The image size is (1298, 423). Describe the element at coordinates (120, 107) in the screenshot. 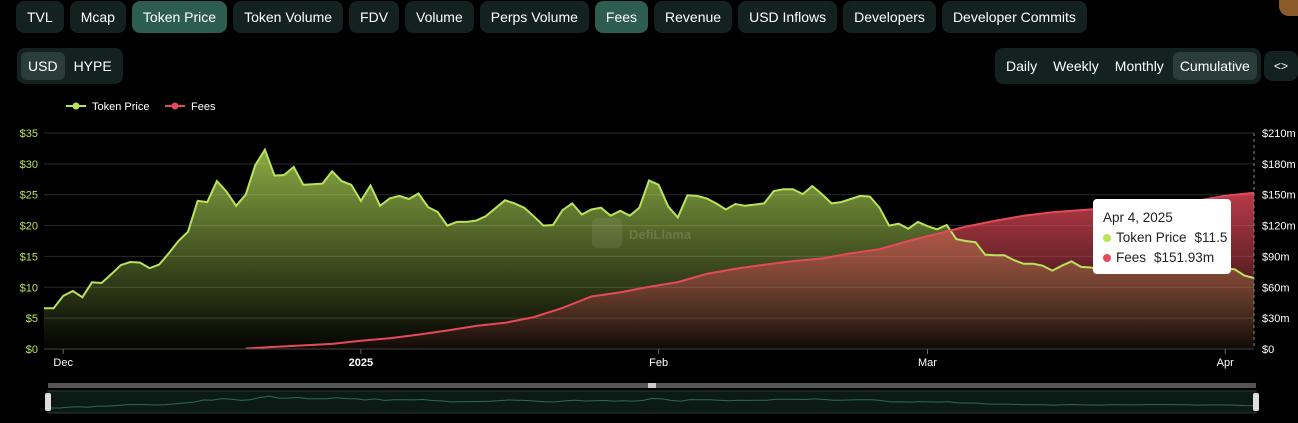

I see `legend-label: Token Price` at that location.